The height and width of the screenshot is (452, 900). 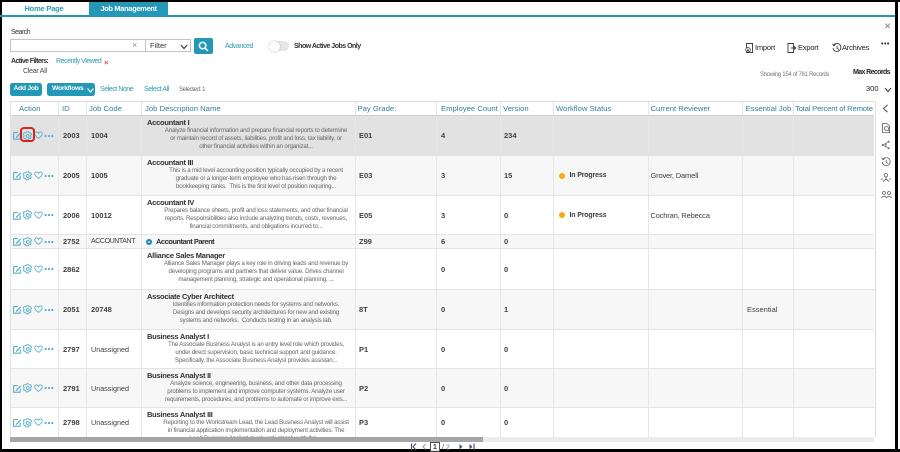 What do you see at coordinates (448, 447) in the screenshot?
I see `svg-text: 2` at bounding box center [448, 447].